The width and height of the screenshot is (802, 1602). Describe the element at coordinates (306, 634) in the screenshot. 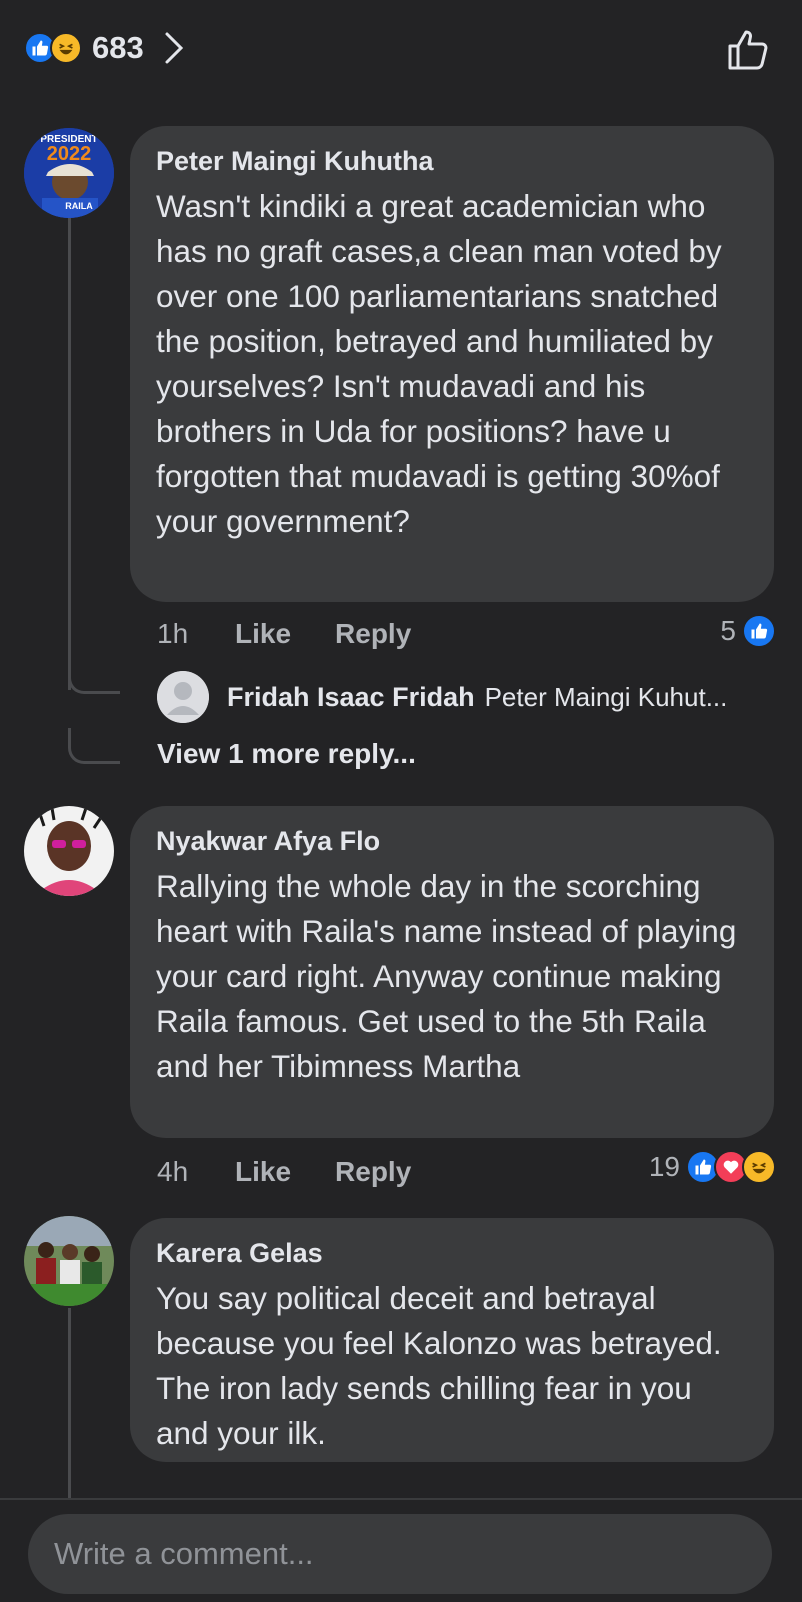

I see `comment-actions: 1h Like Reply` at that location.